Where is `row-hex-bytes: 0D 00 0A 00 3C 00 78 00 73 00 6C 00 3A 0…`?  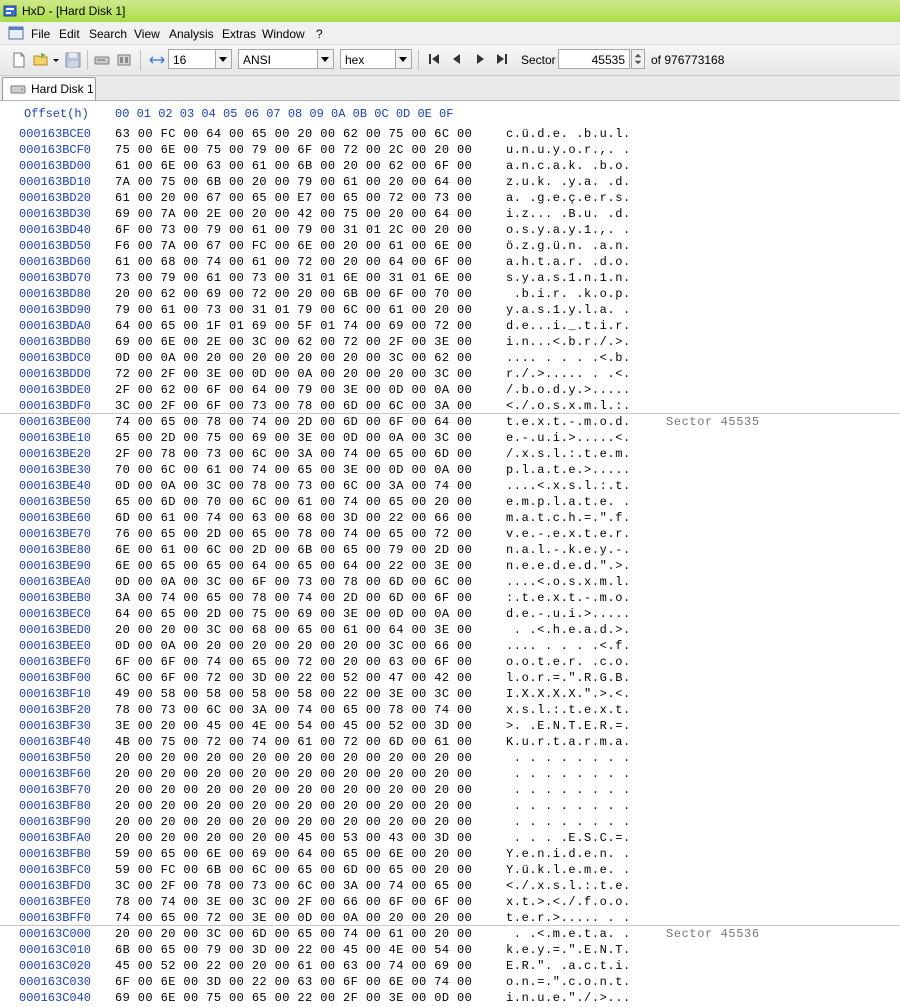 row-hex-bytes: 0D 00 0A 00 3C 00 78 00 73 00 6C 00 3A 0… is located at coordinates (293, 486).